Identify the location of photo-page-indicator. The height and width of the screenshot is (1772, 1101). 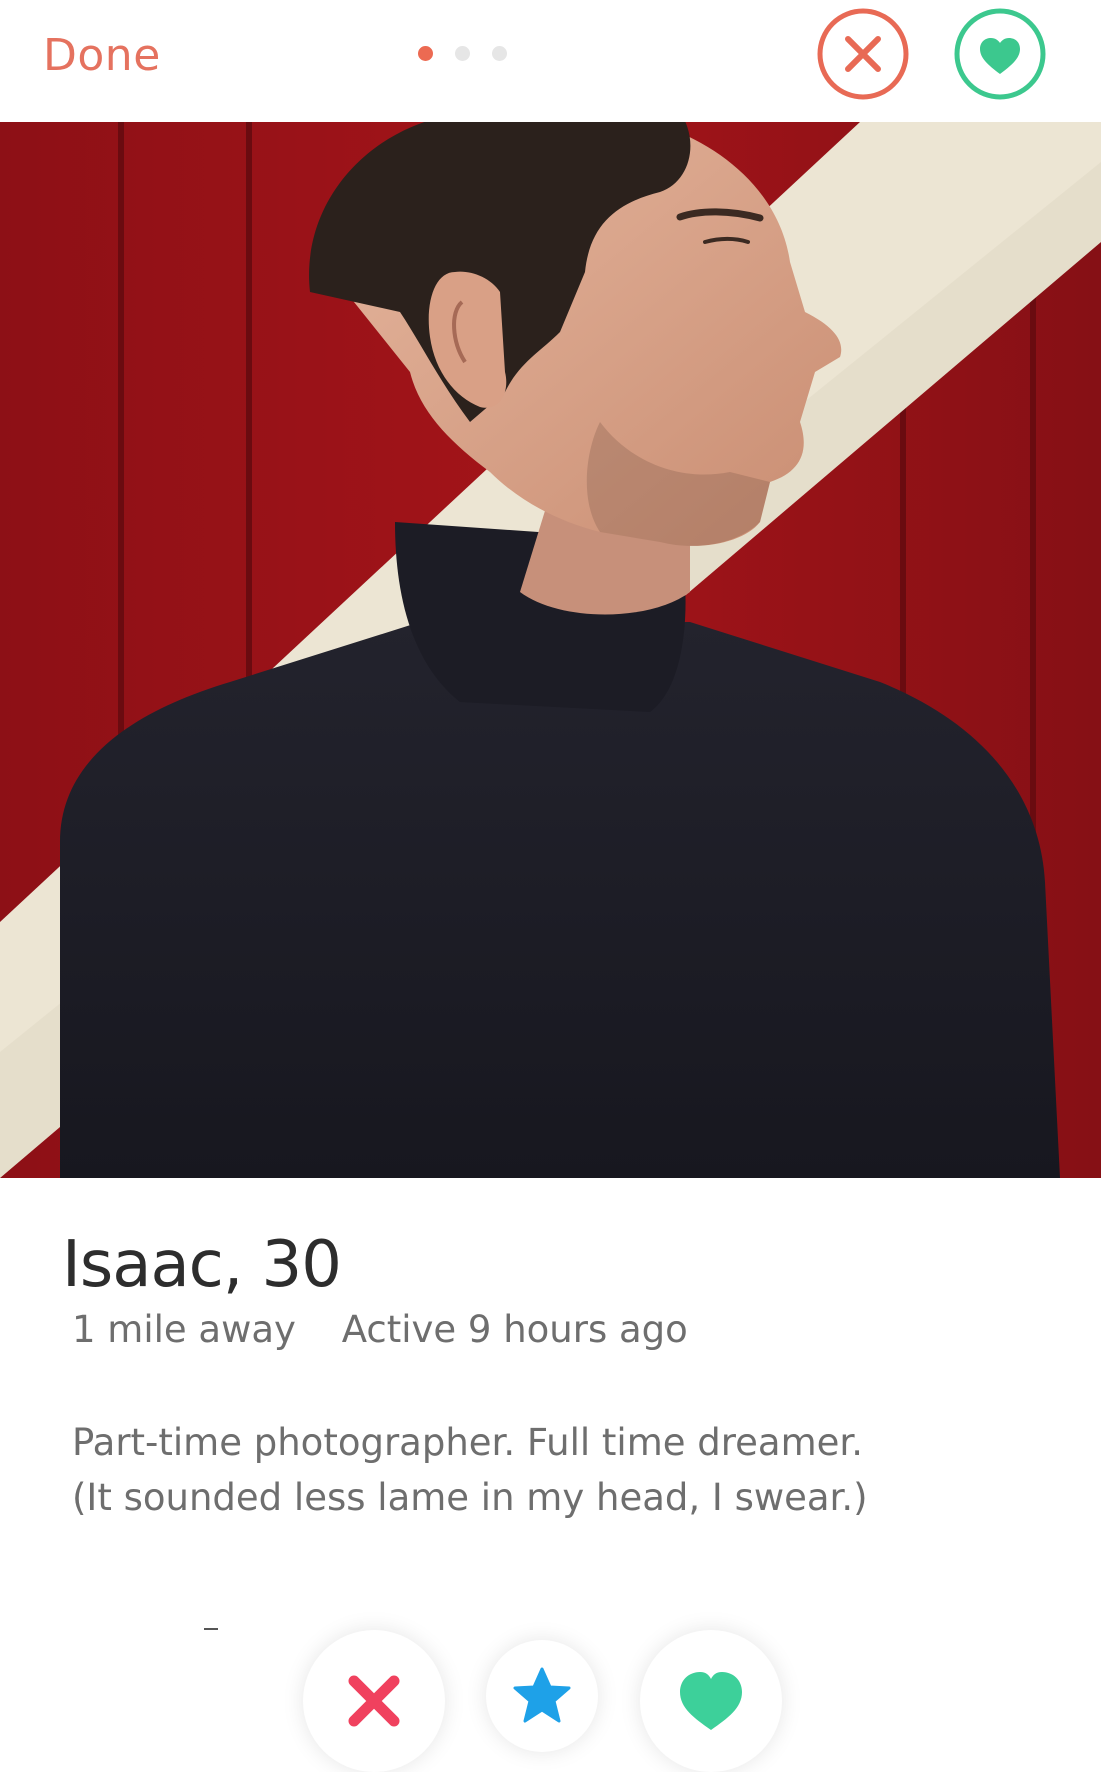
(462, 53).